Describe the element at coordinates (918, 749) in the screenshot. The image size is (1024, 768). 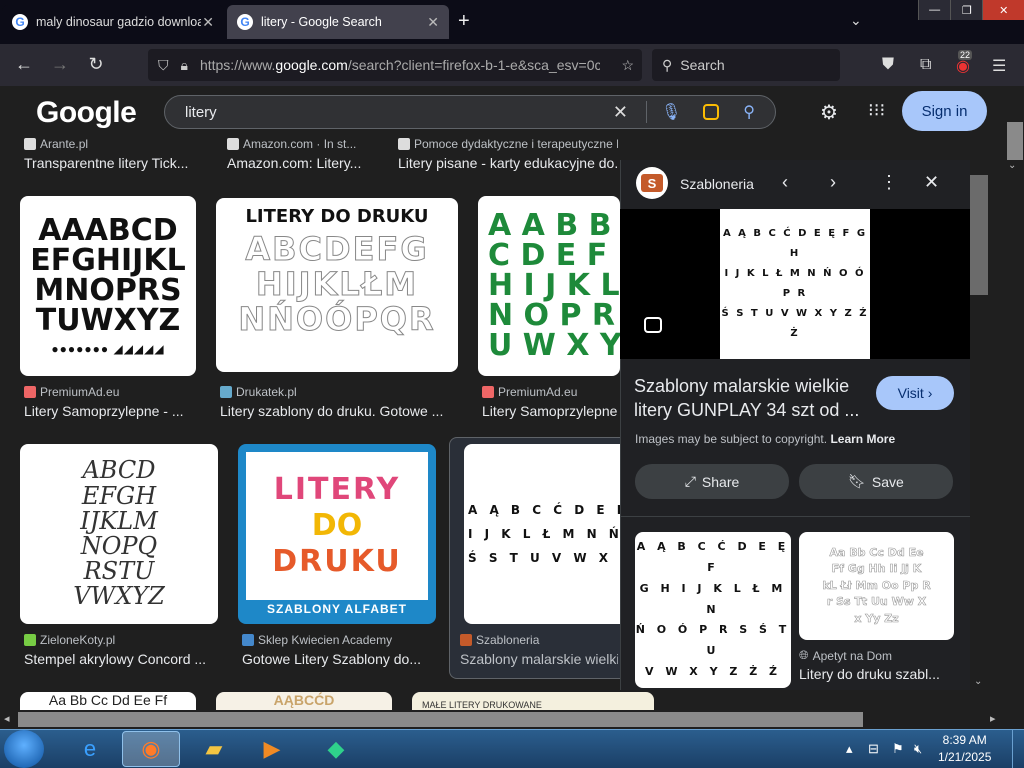
I see `volume-muted-icon: 🔇︎` at that location.